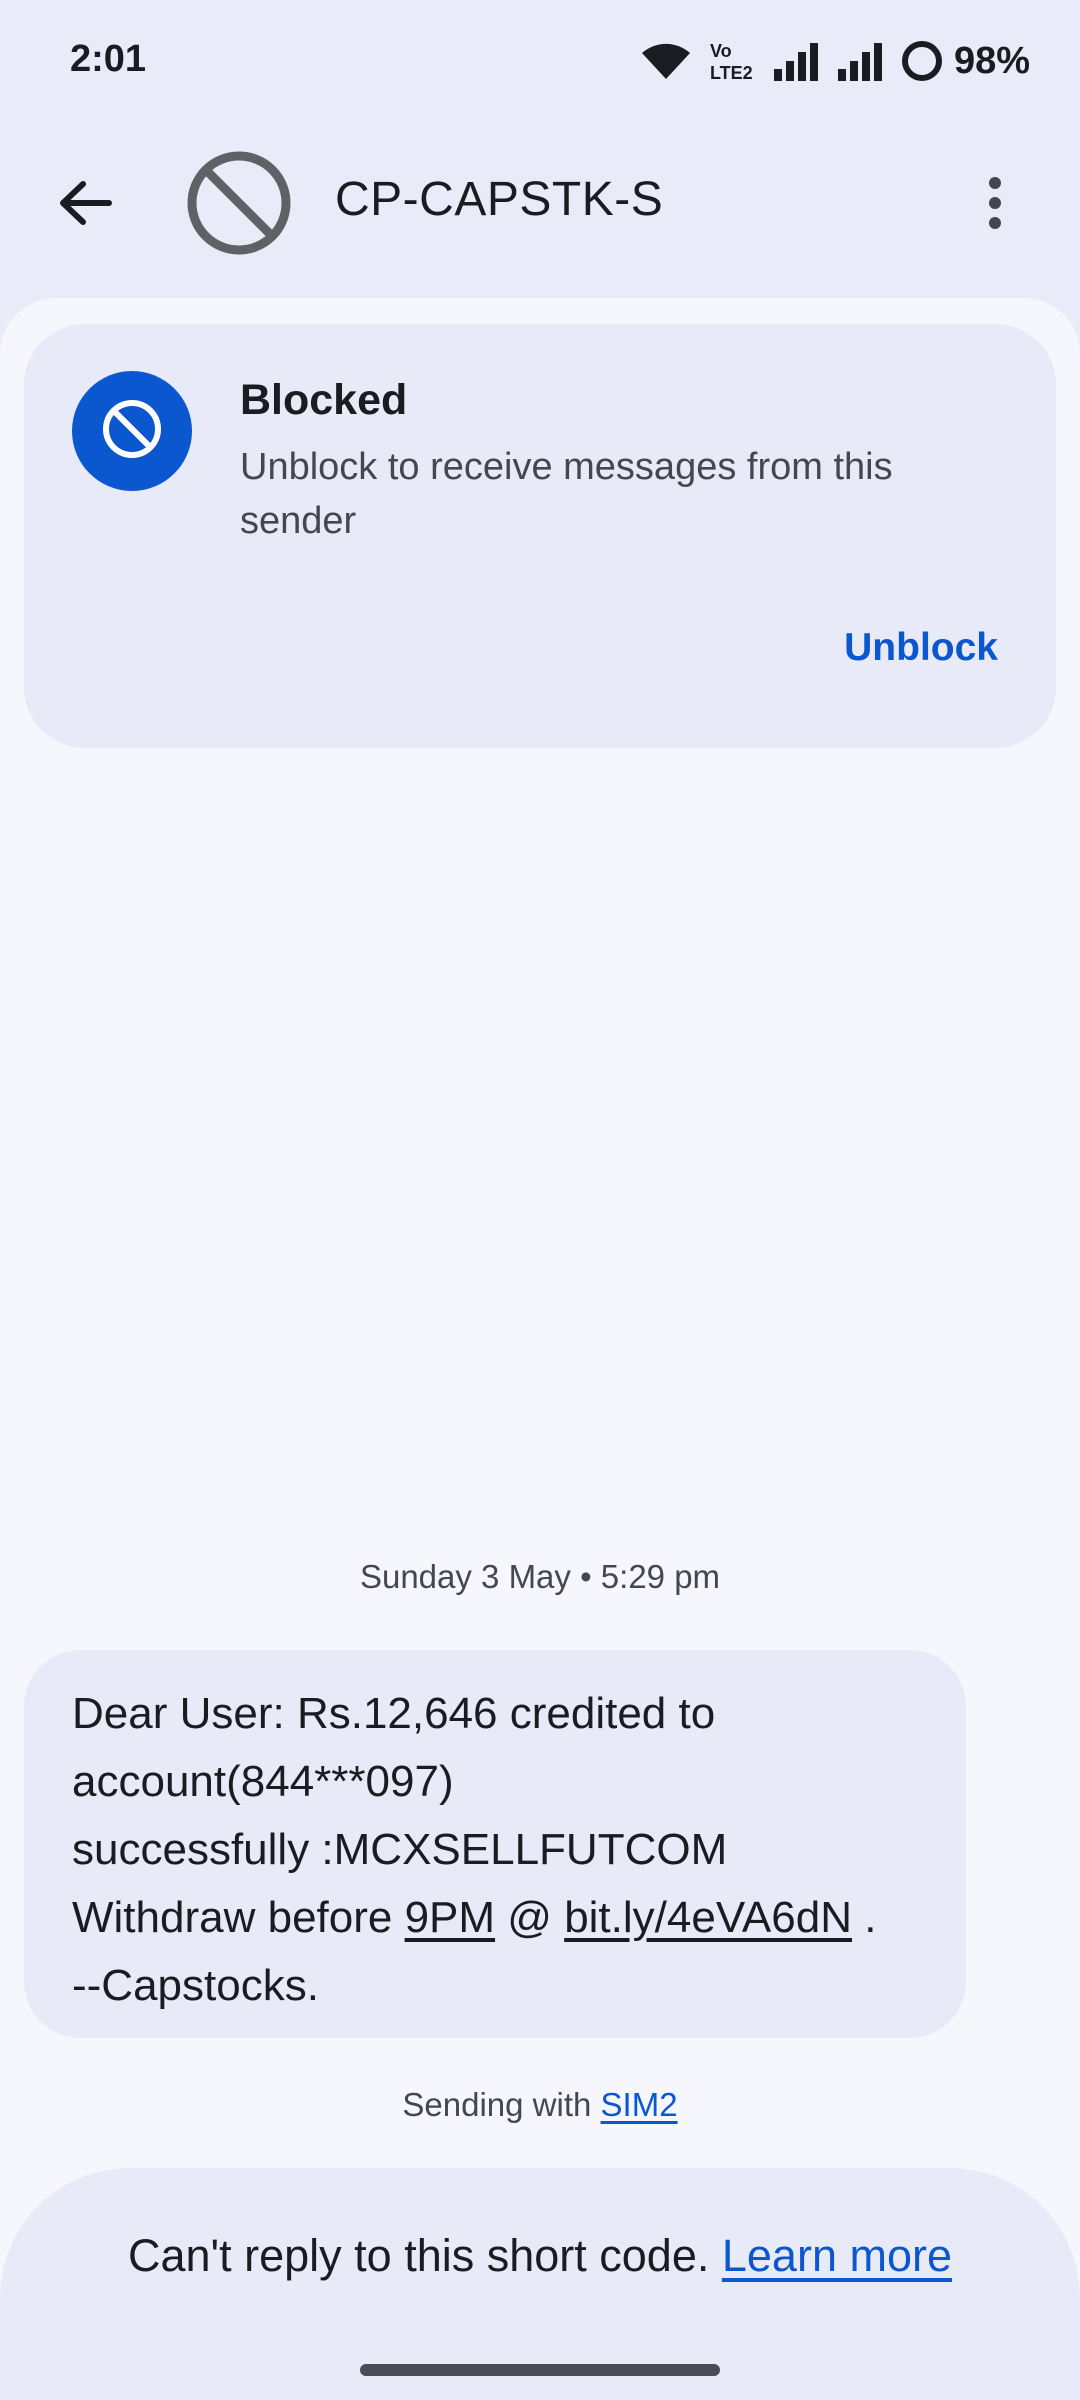 This screenshot has width=1080, height=2400. What do you see at coordinates (921, 648) in the screenshot?
I see `unblock-button: Unblock` at bounding box center [921, 648].